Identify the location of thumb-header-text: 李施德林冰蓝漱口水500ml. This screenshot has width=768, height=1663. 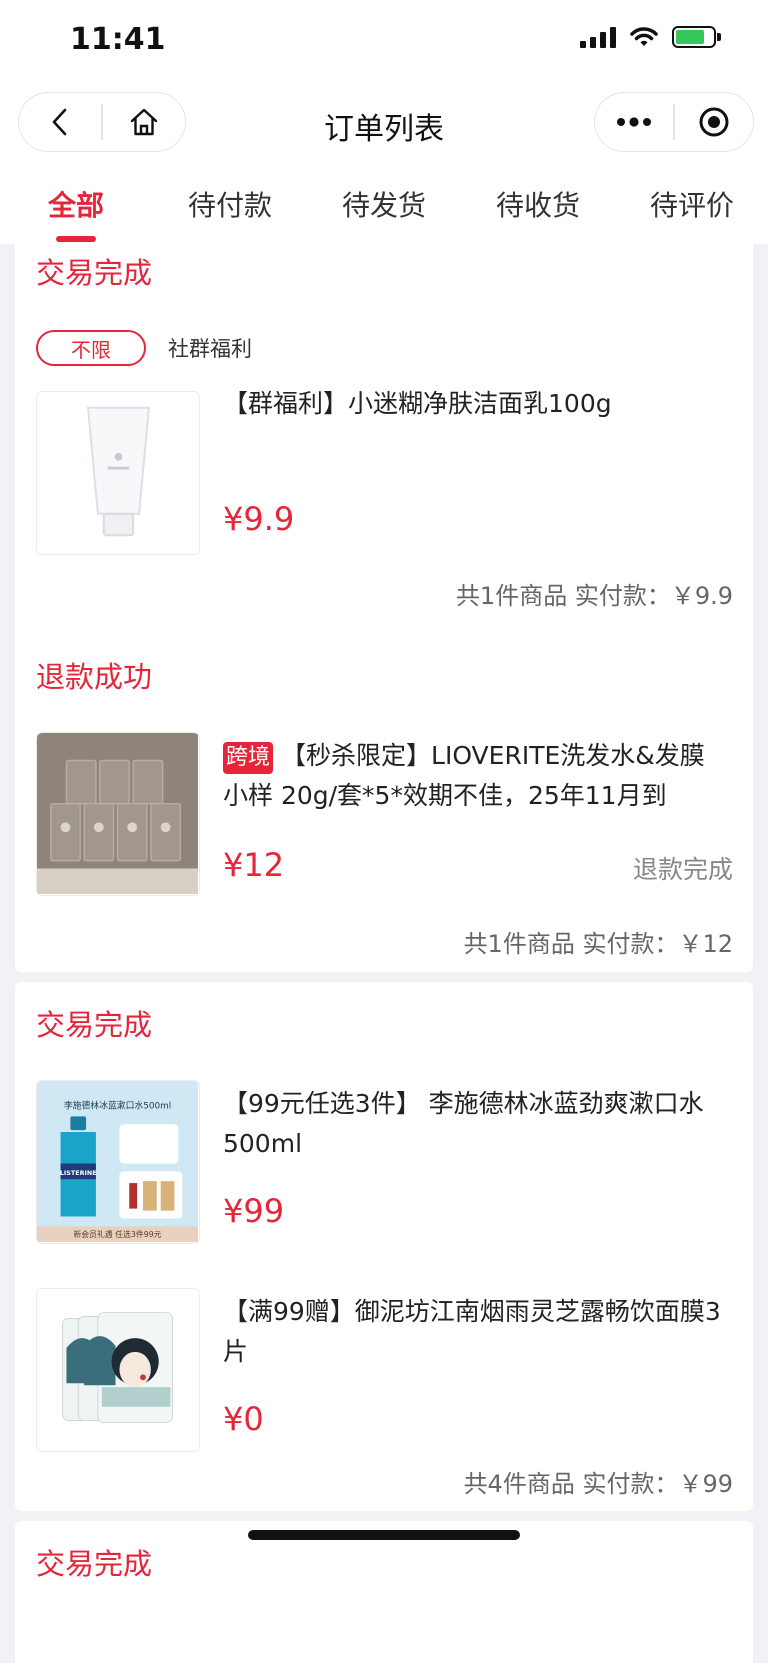
(117, 1105).